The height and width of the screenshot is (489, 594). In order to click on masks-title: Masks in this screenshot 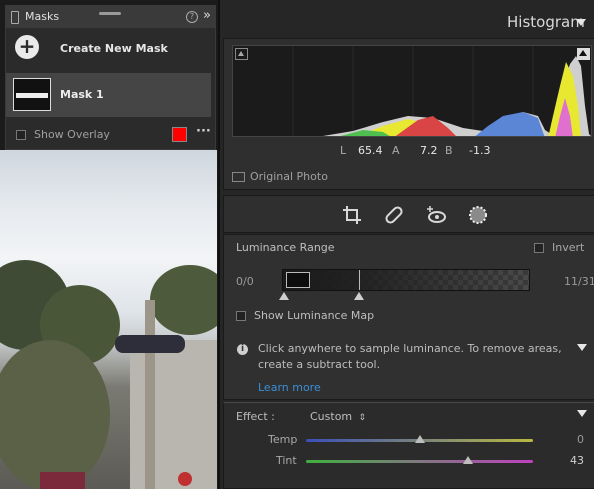, I will do `click(42, 16)`.